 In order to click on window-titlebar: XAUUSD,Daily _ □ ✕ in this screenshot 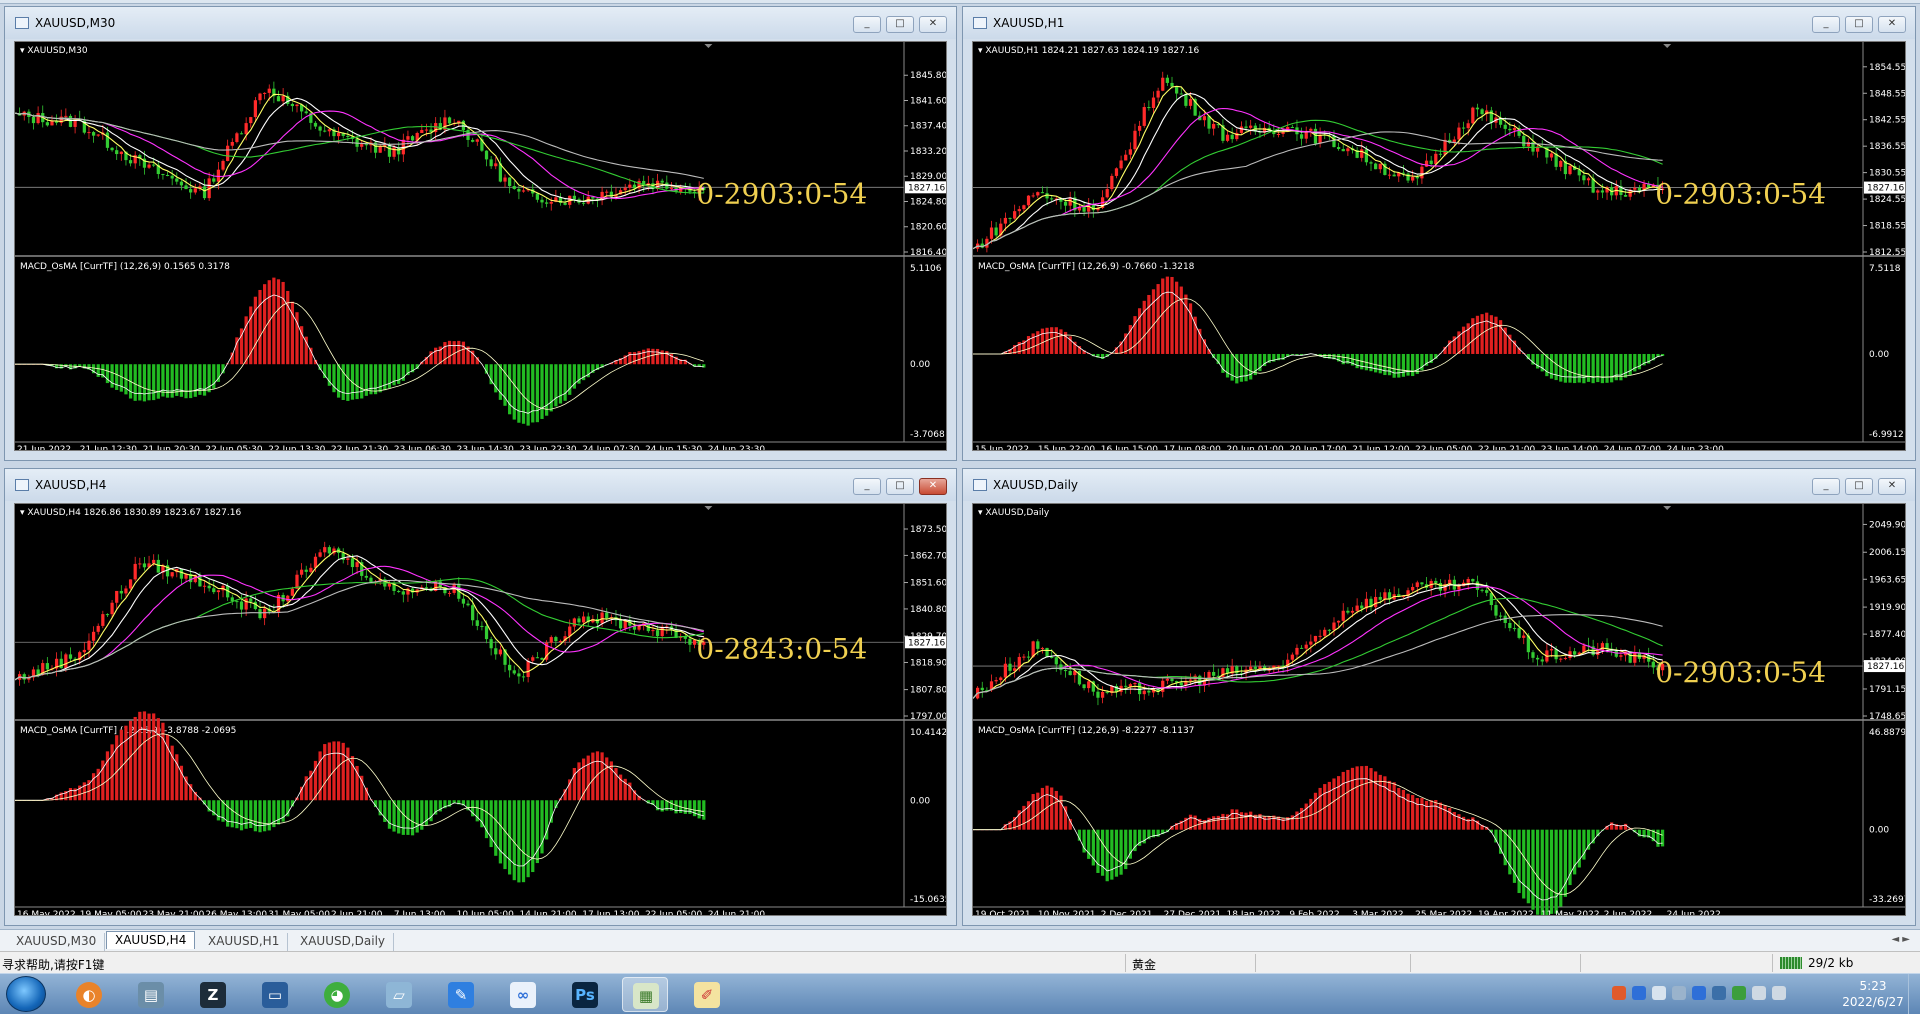, I will do `click(1439, 485)`.